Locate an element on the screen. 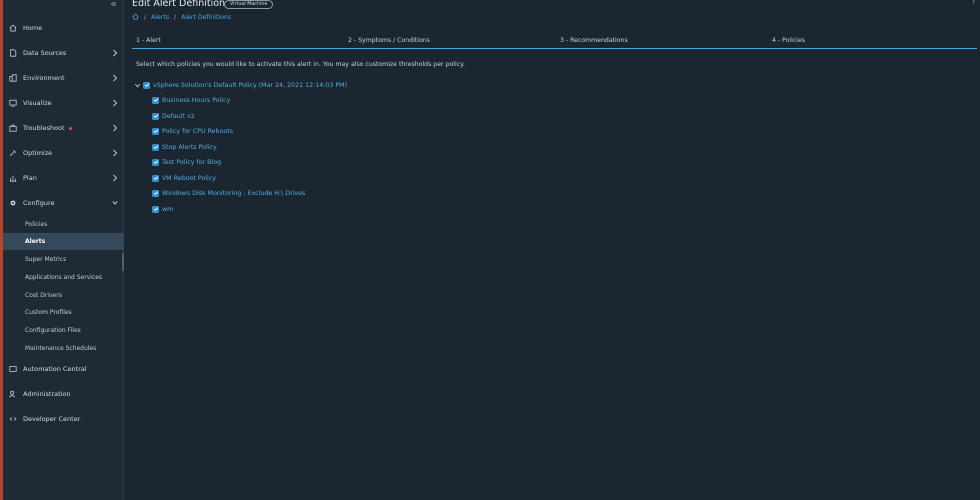 This screenshot has height=500, width=980. sidebar-item-label: Administration is located at coordinates (47, 394).